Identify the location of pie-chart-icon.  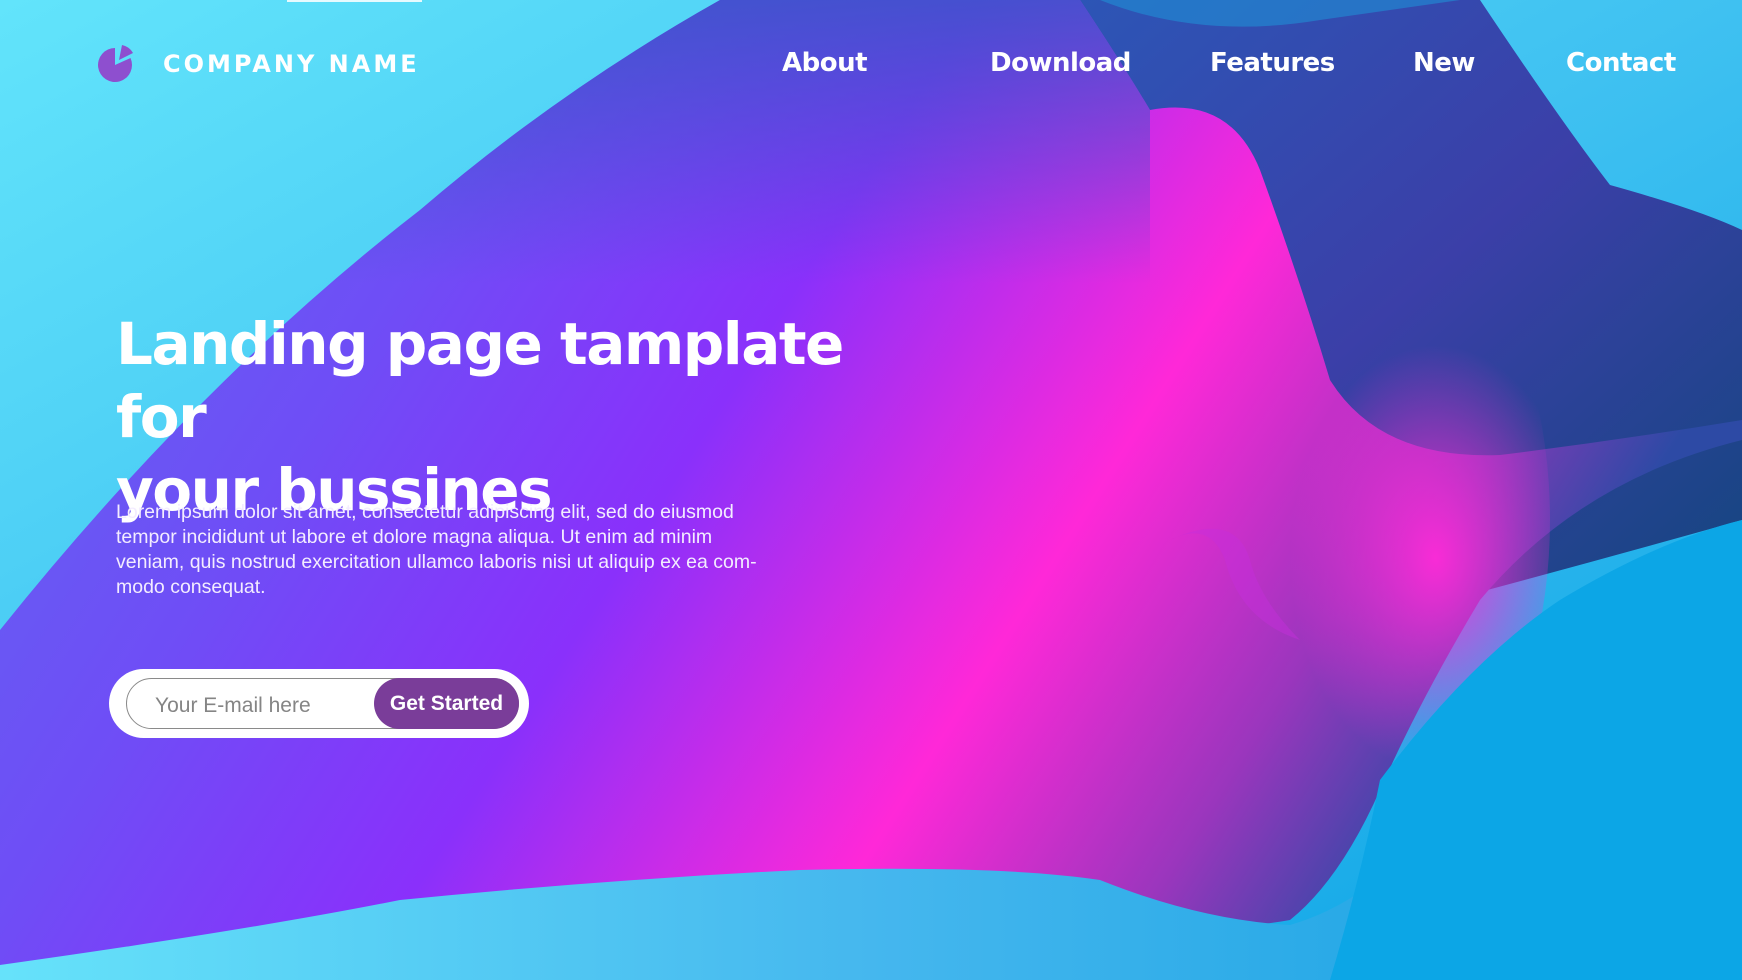
(115, 63).